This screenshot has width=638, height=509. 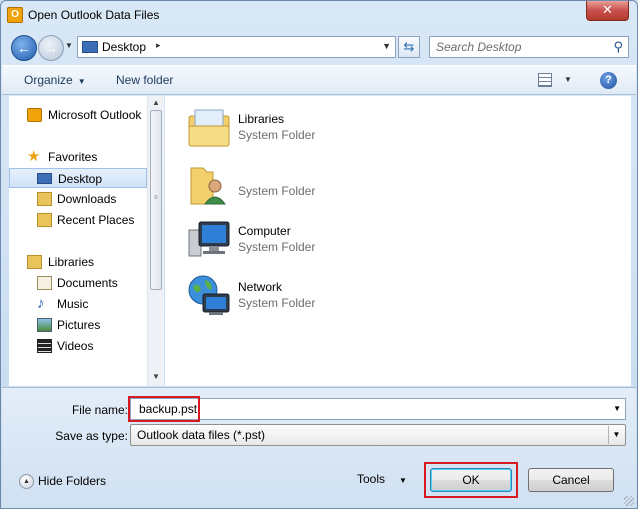 I want to click on tools-menu-button: Tools ▼, so click(x=382, y=479).